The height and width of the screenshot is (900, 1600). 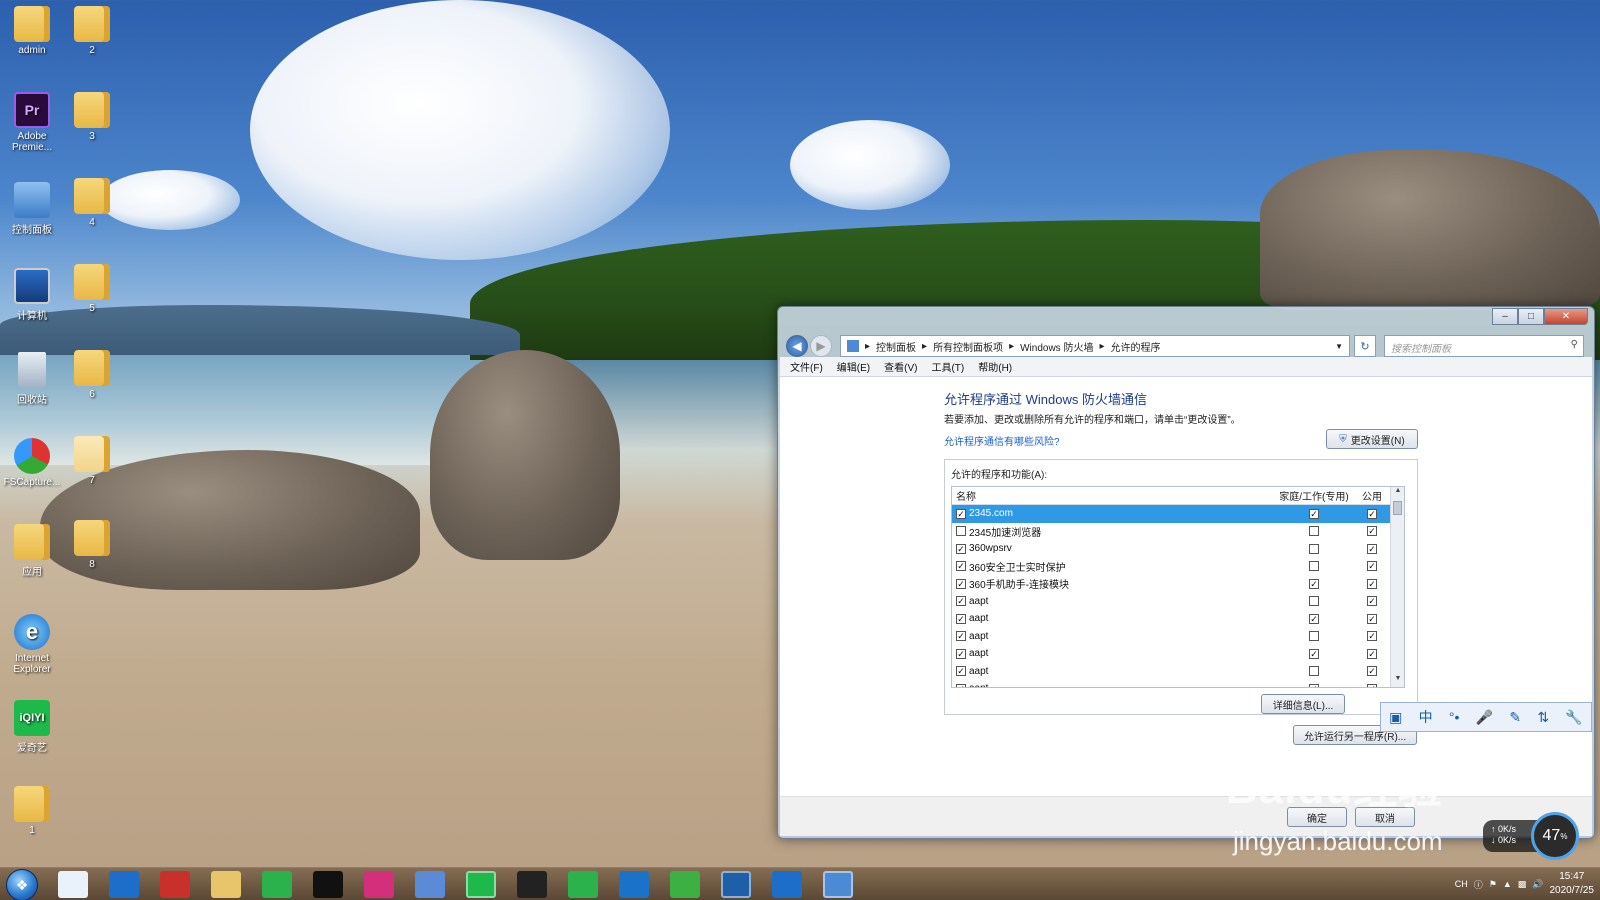 I want to click on forward-button: ▶, so click(x=821, y=346).